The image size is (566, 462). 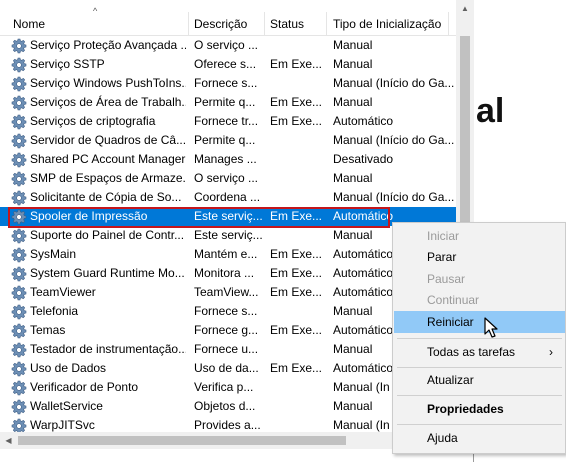 What do you see at coordinates (182, 440) in the screenshot?
I see `horizontal-scroll-thumb` at bounding box center [182, 440].